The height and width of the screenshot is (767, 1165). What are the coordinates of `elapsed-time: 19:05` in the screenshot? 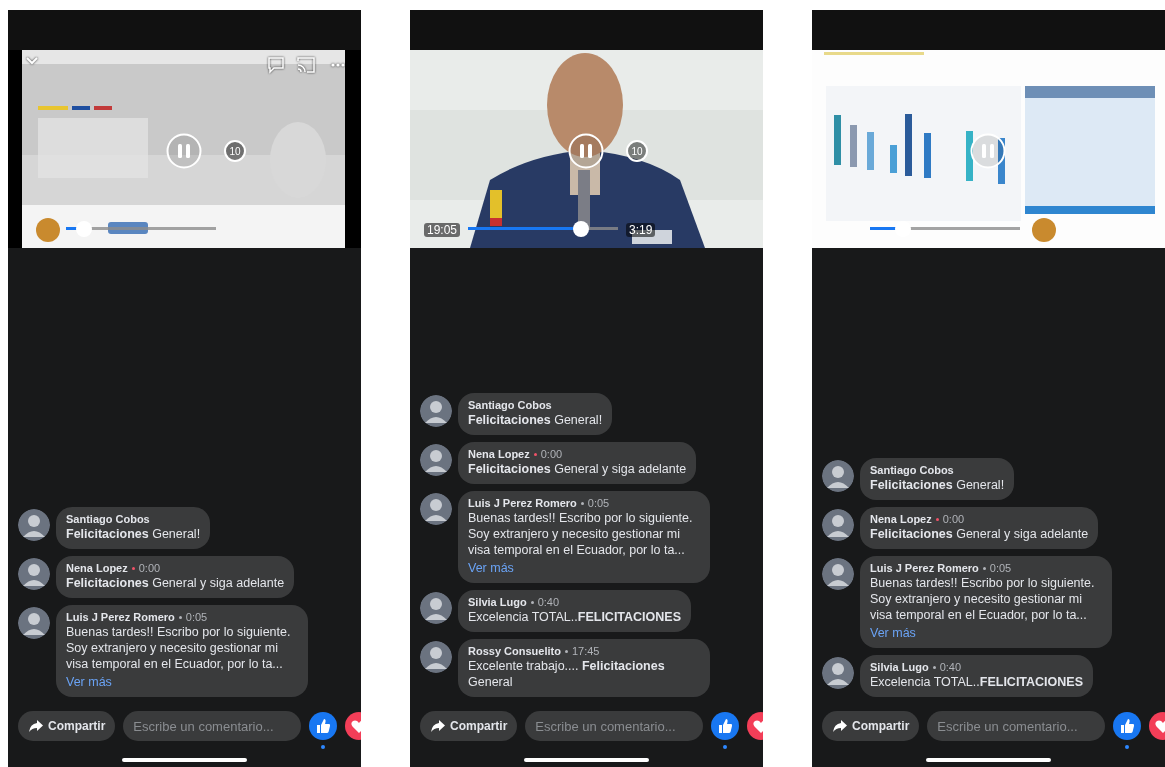 It's located at (442, 230).